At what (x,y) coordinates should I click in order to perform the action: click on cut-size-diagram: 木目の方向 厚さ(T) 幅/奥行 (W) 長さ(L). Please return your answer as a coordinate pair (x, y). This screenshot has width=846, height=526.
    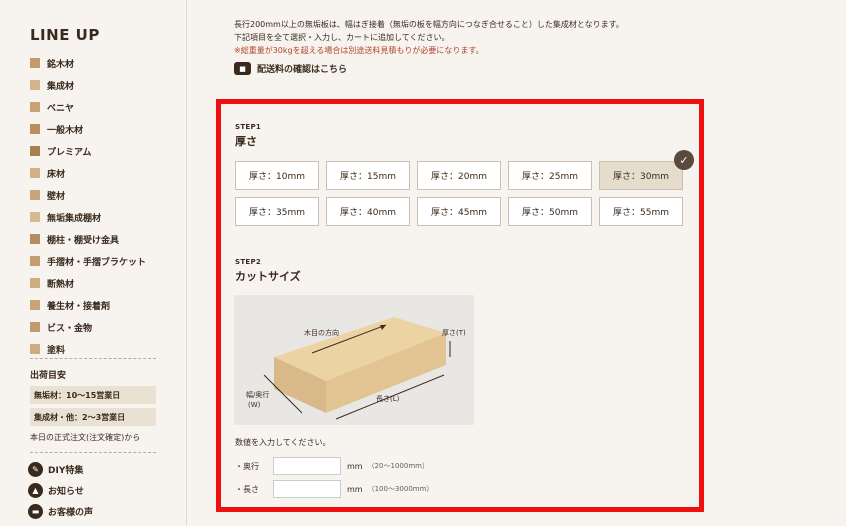
    Looking at the image, I should click on (354, 360).